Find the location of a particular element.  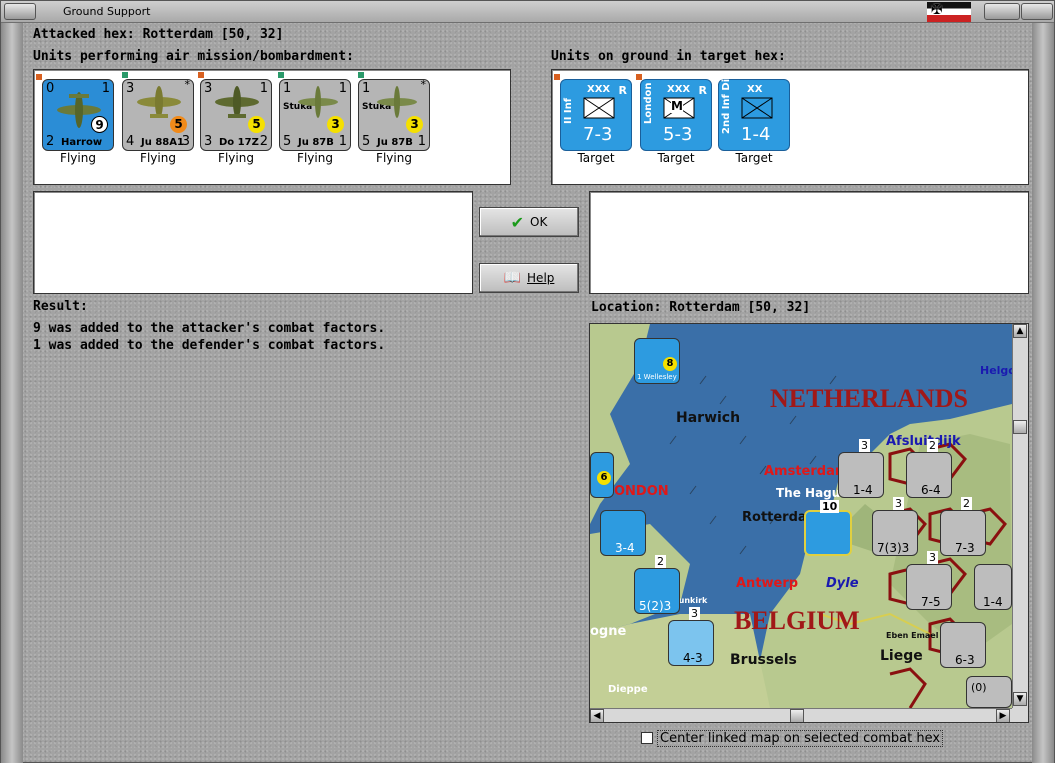

system-menu-button is located at coordinates (20, 11).